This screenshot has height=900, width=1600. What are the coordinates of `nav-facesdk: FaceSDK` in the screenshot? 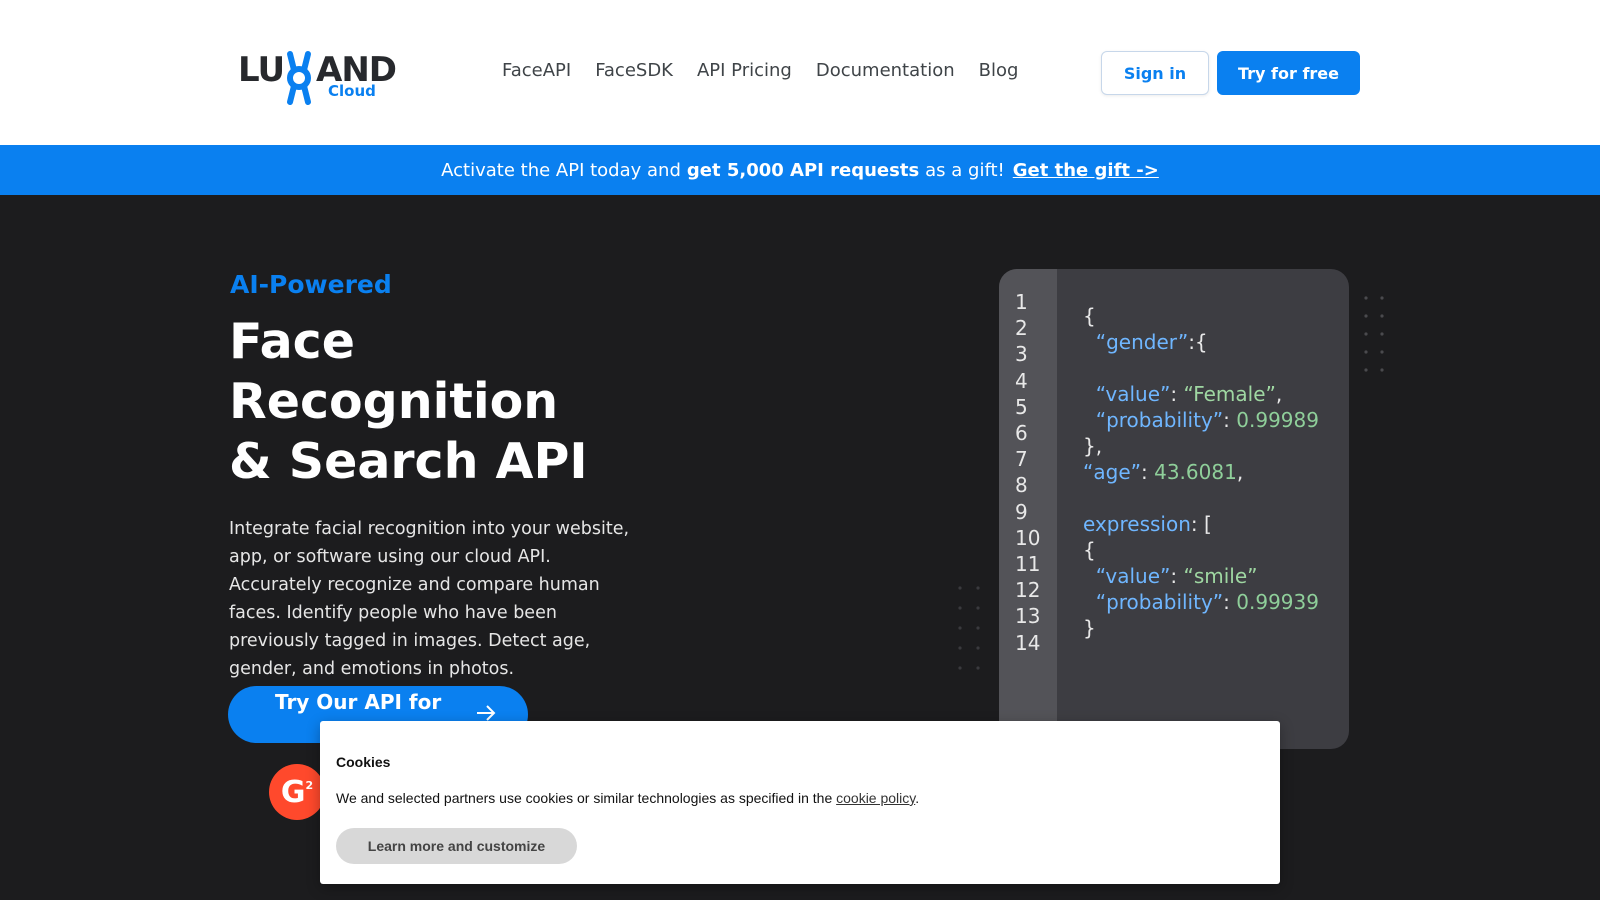 It's located at (634, 70).